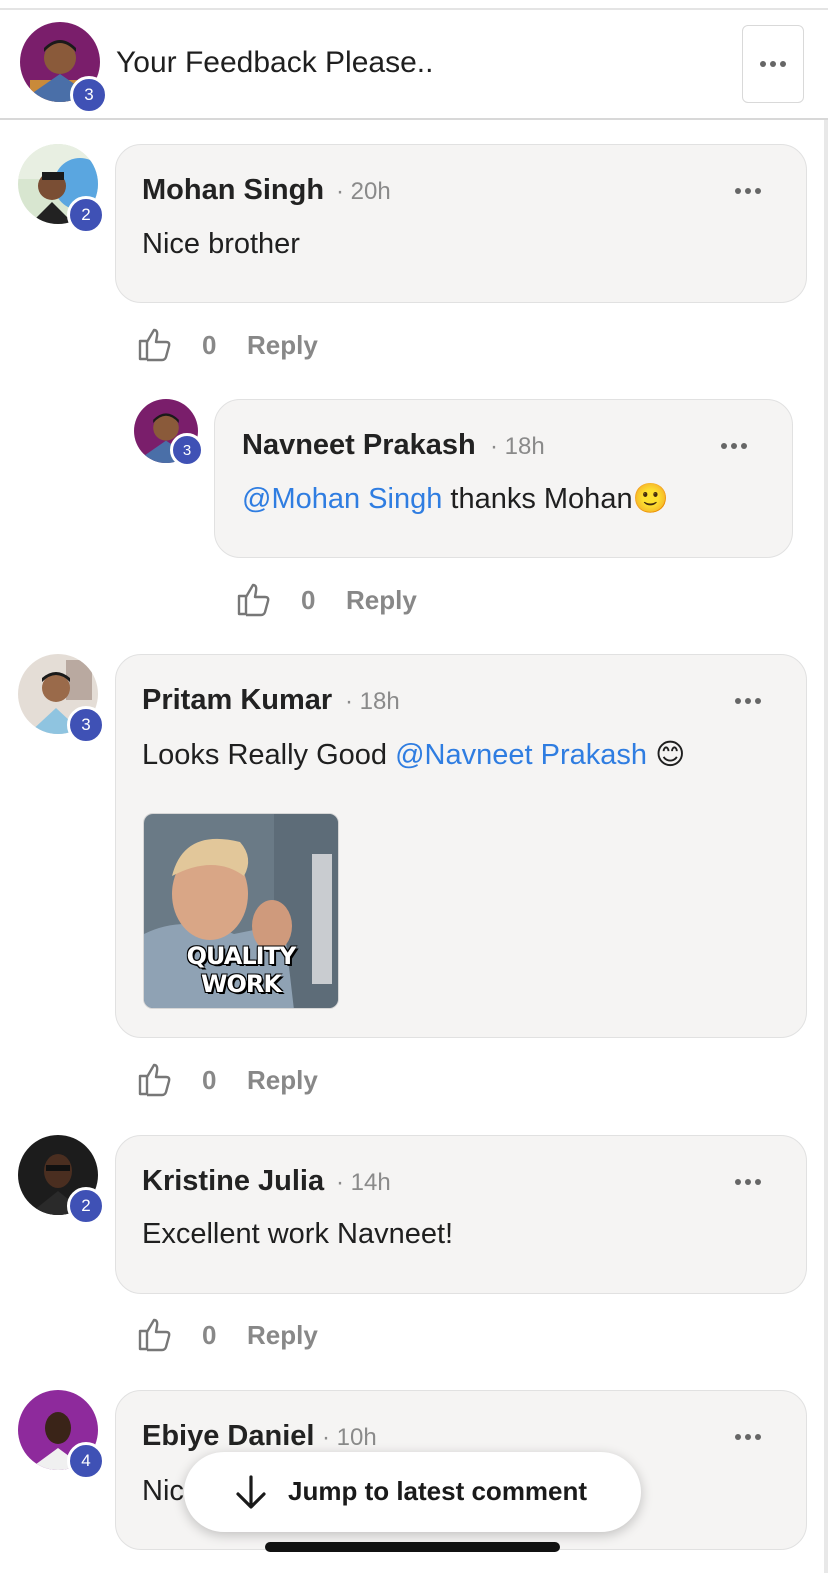 The height and width of the screenshot is (1573, 828). What do you see at coordinates (269, 755) in the screenshot?
I see `comment-text-body: Looks Really Good` at bounding box center [269, 755].